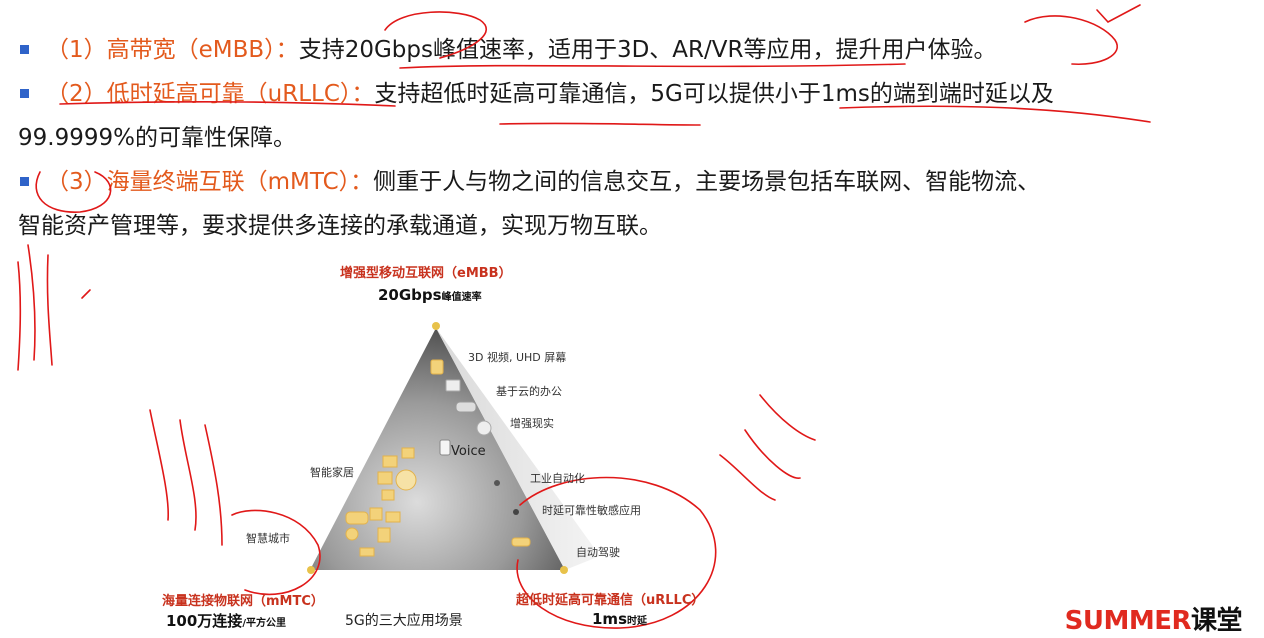 The height and width of the screenshot is (638, 1264). Describe the element at coordinates (384, 535) in the screenshot. I see `tower-icon` at that location.